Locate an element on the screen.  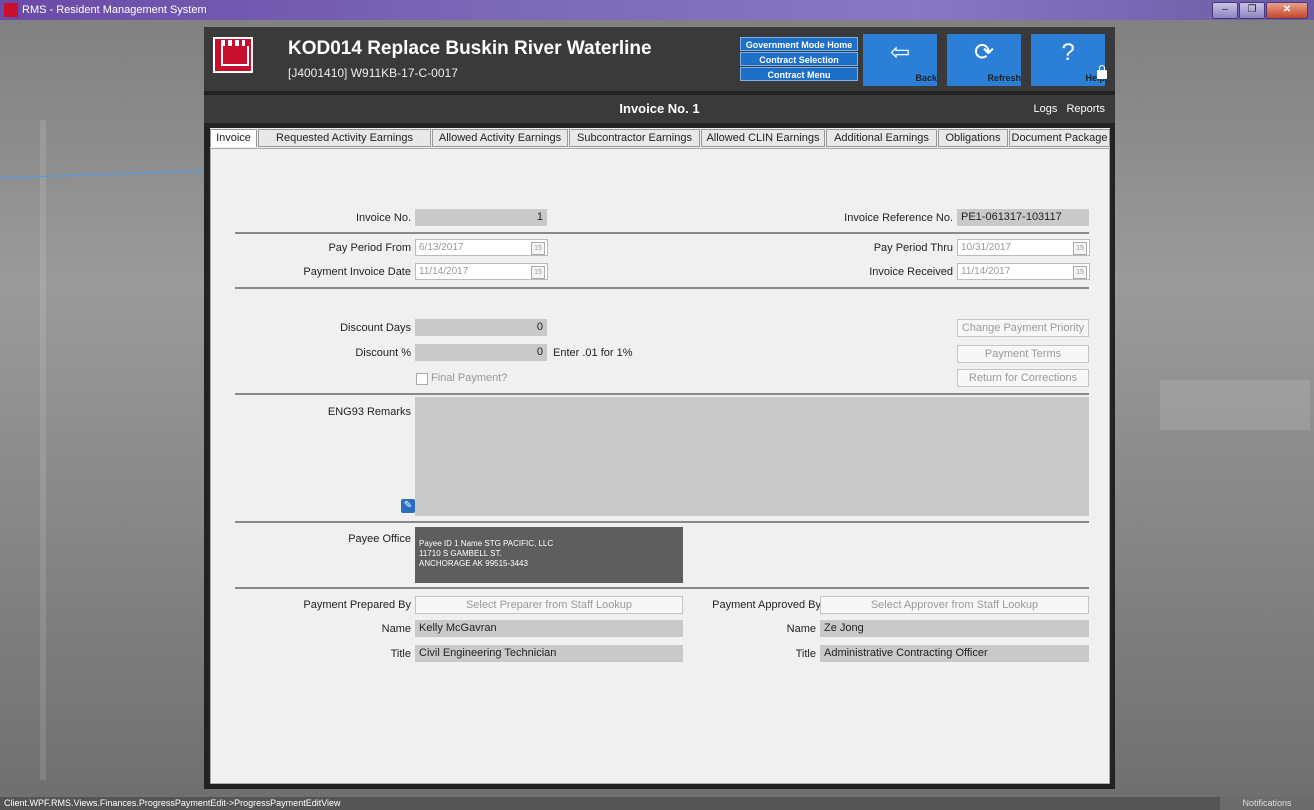
help-icon: ? is located at coordinates (1068, 52).